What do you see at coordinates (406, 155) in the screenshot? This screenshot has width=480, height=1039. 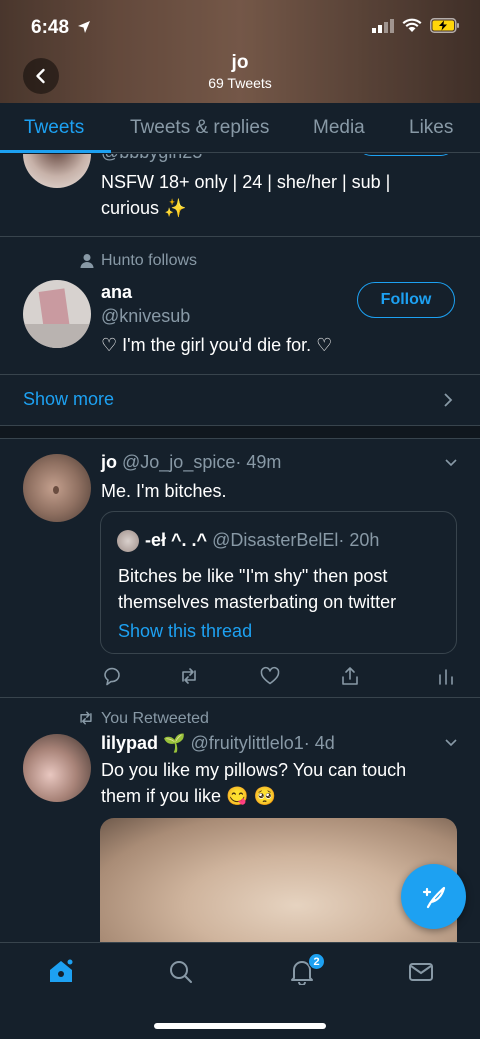 I see `follow-button` at bounding box center [406, 155].